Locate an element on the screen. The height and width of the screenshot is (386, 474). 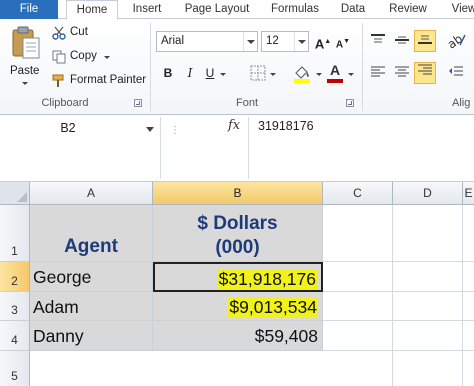
borders-icon is located at coordinates (258, 74).